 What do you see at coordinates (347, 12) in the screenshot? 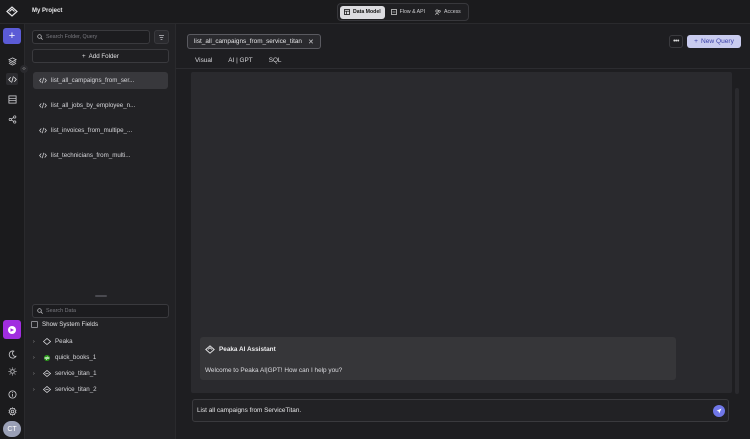
I see `table-icon` at bounding box center [347, 12].